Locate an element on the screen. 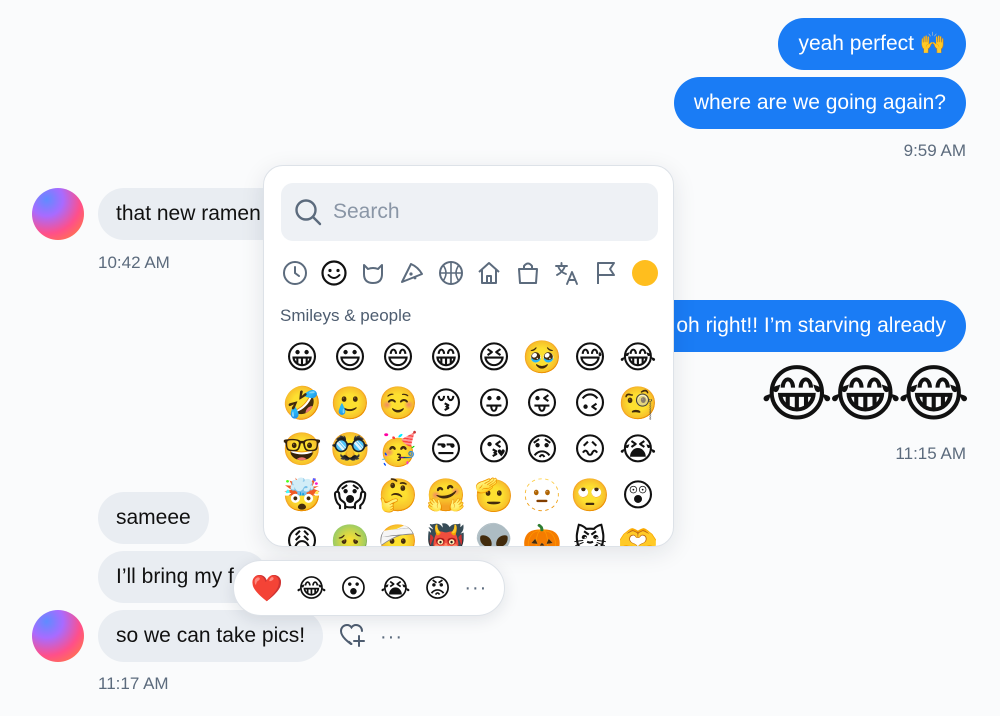 Image resolution: width=1000 pixels, height=716 pixels. more-options-icon: ··· is located at coordinates (391, 637).